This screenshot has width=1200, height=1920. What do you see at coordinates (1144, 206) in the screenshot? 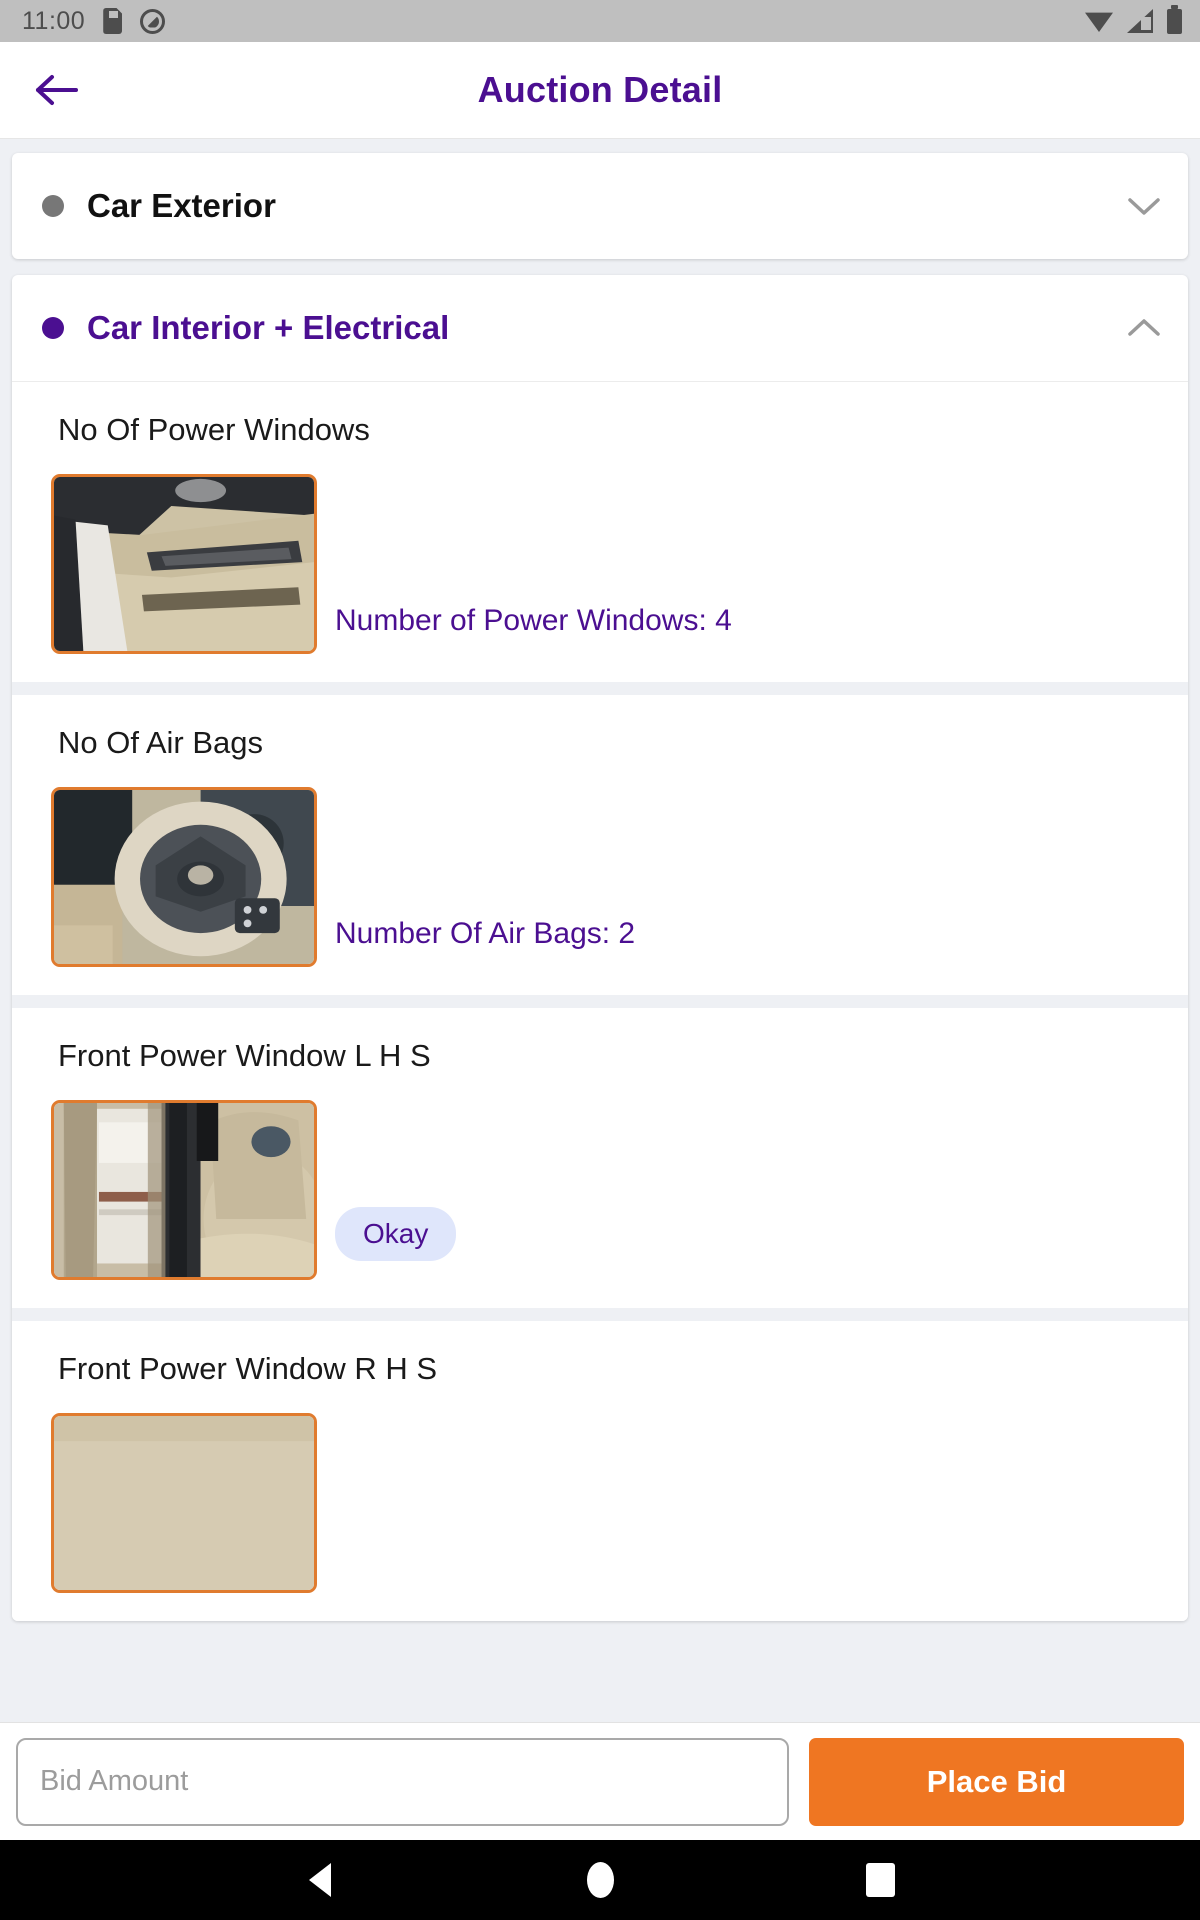
I see `chevron-down-icon` at bounding box center [1144, 206].